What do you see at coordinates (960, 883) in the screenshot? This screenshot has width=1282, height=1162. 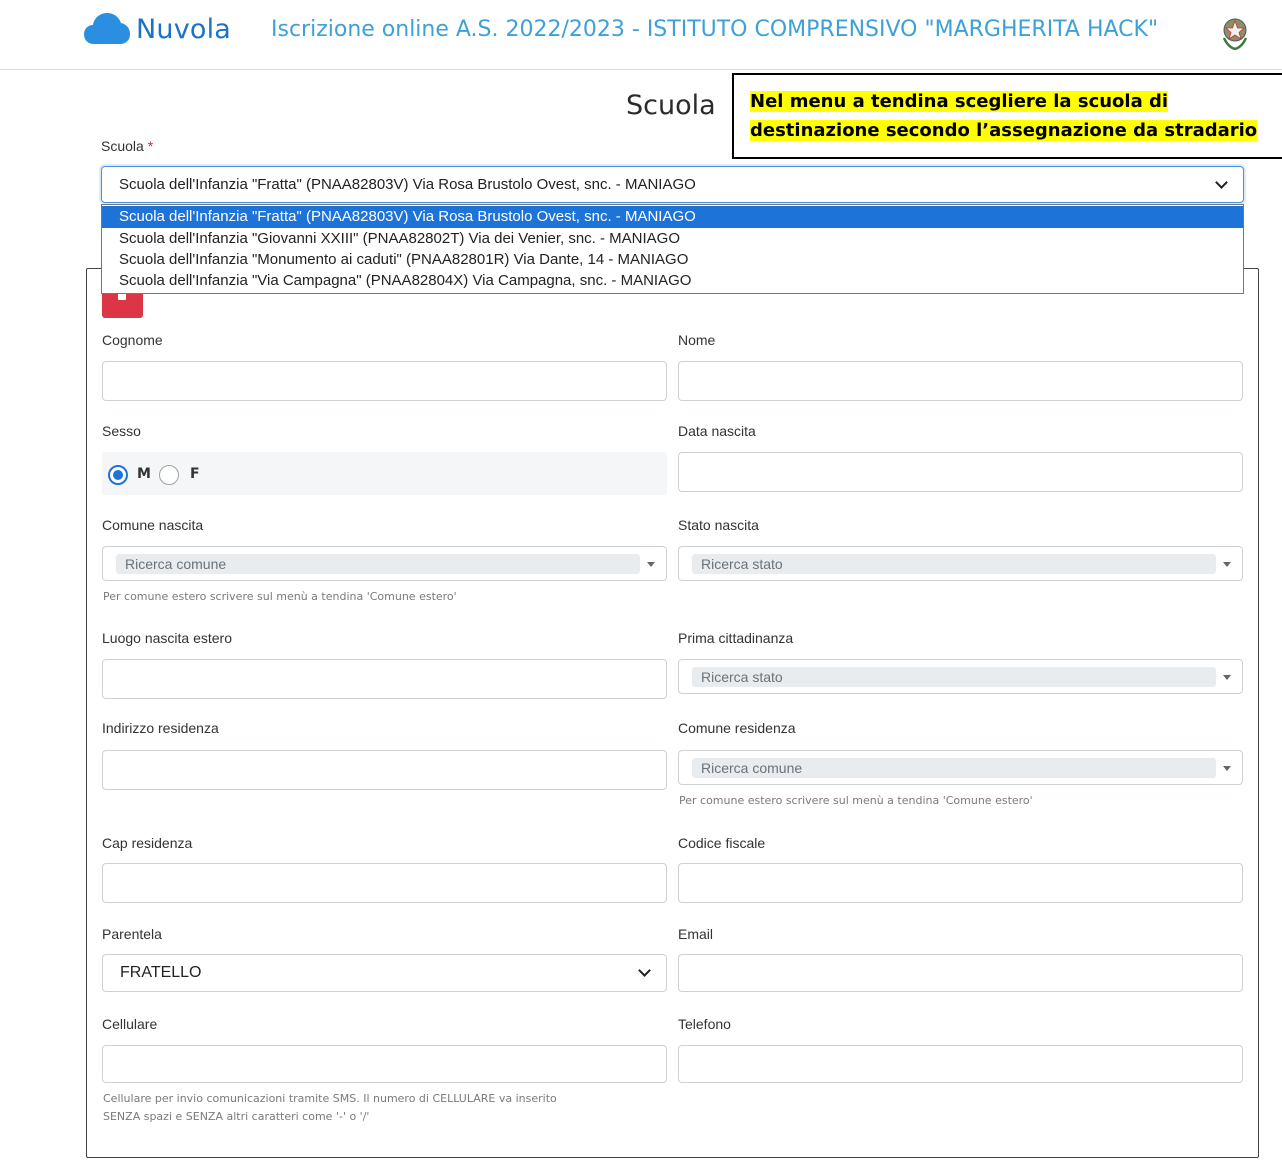 I see `codice-fiscale-input` at bounding box center [960, 883].